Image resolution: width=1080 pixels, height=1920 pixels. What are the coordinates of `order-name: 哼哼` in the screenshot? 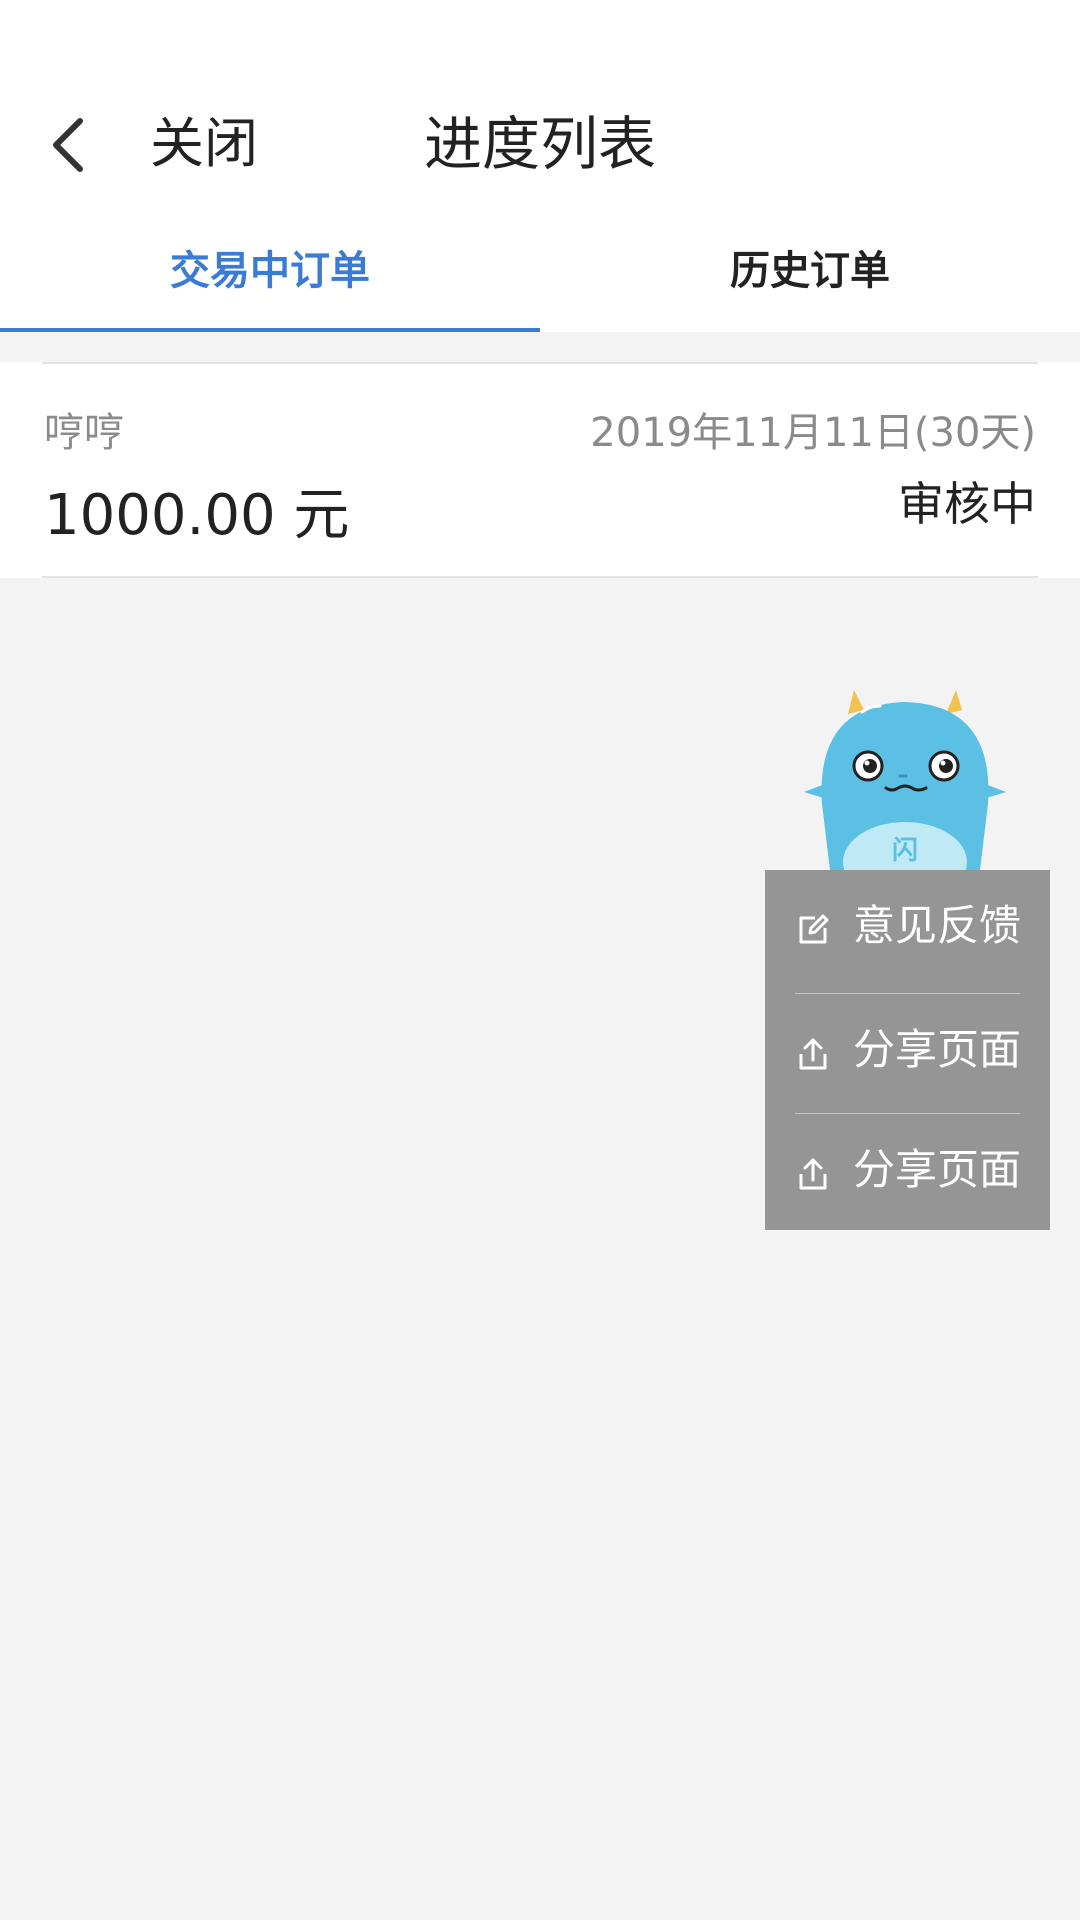 It's located at (84, 433).